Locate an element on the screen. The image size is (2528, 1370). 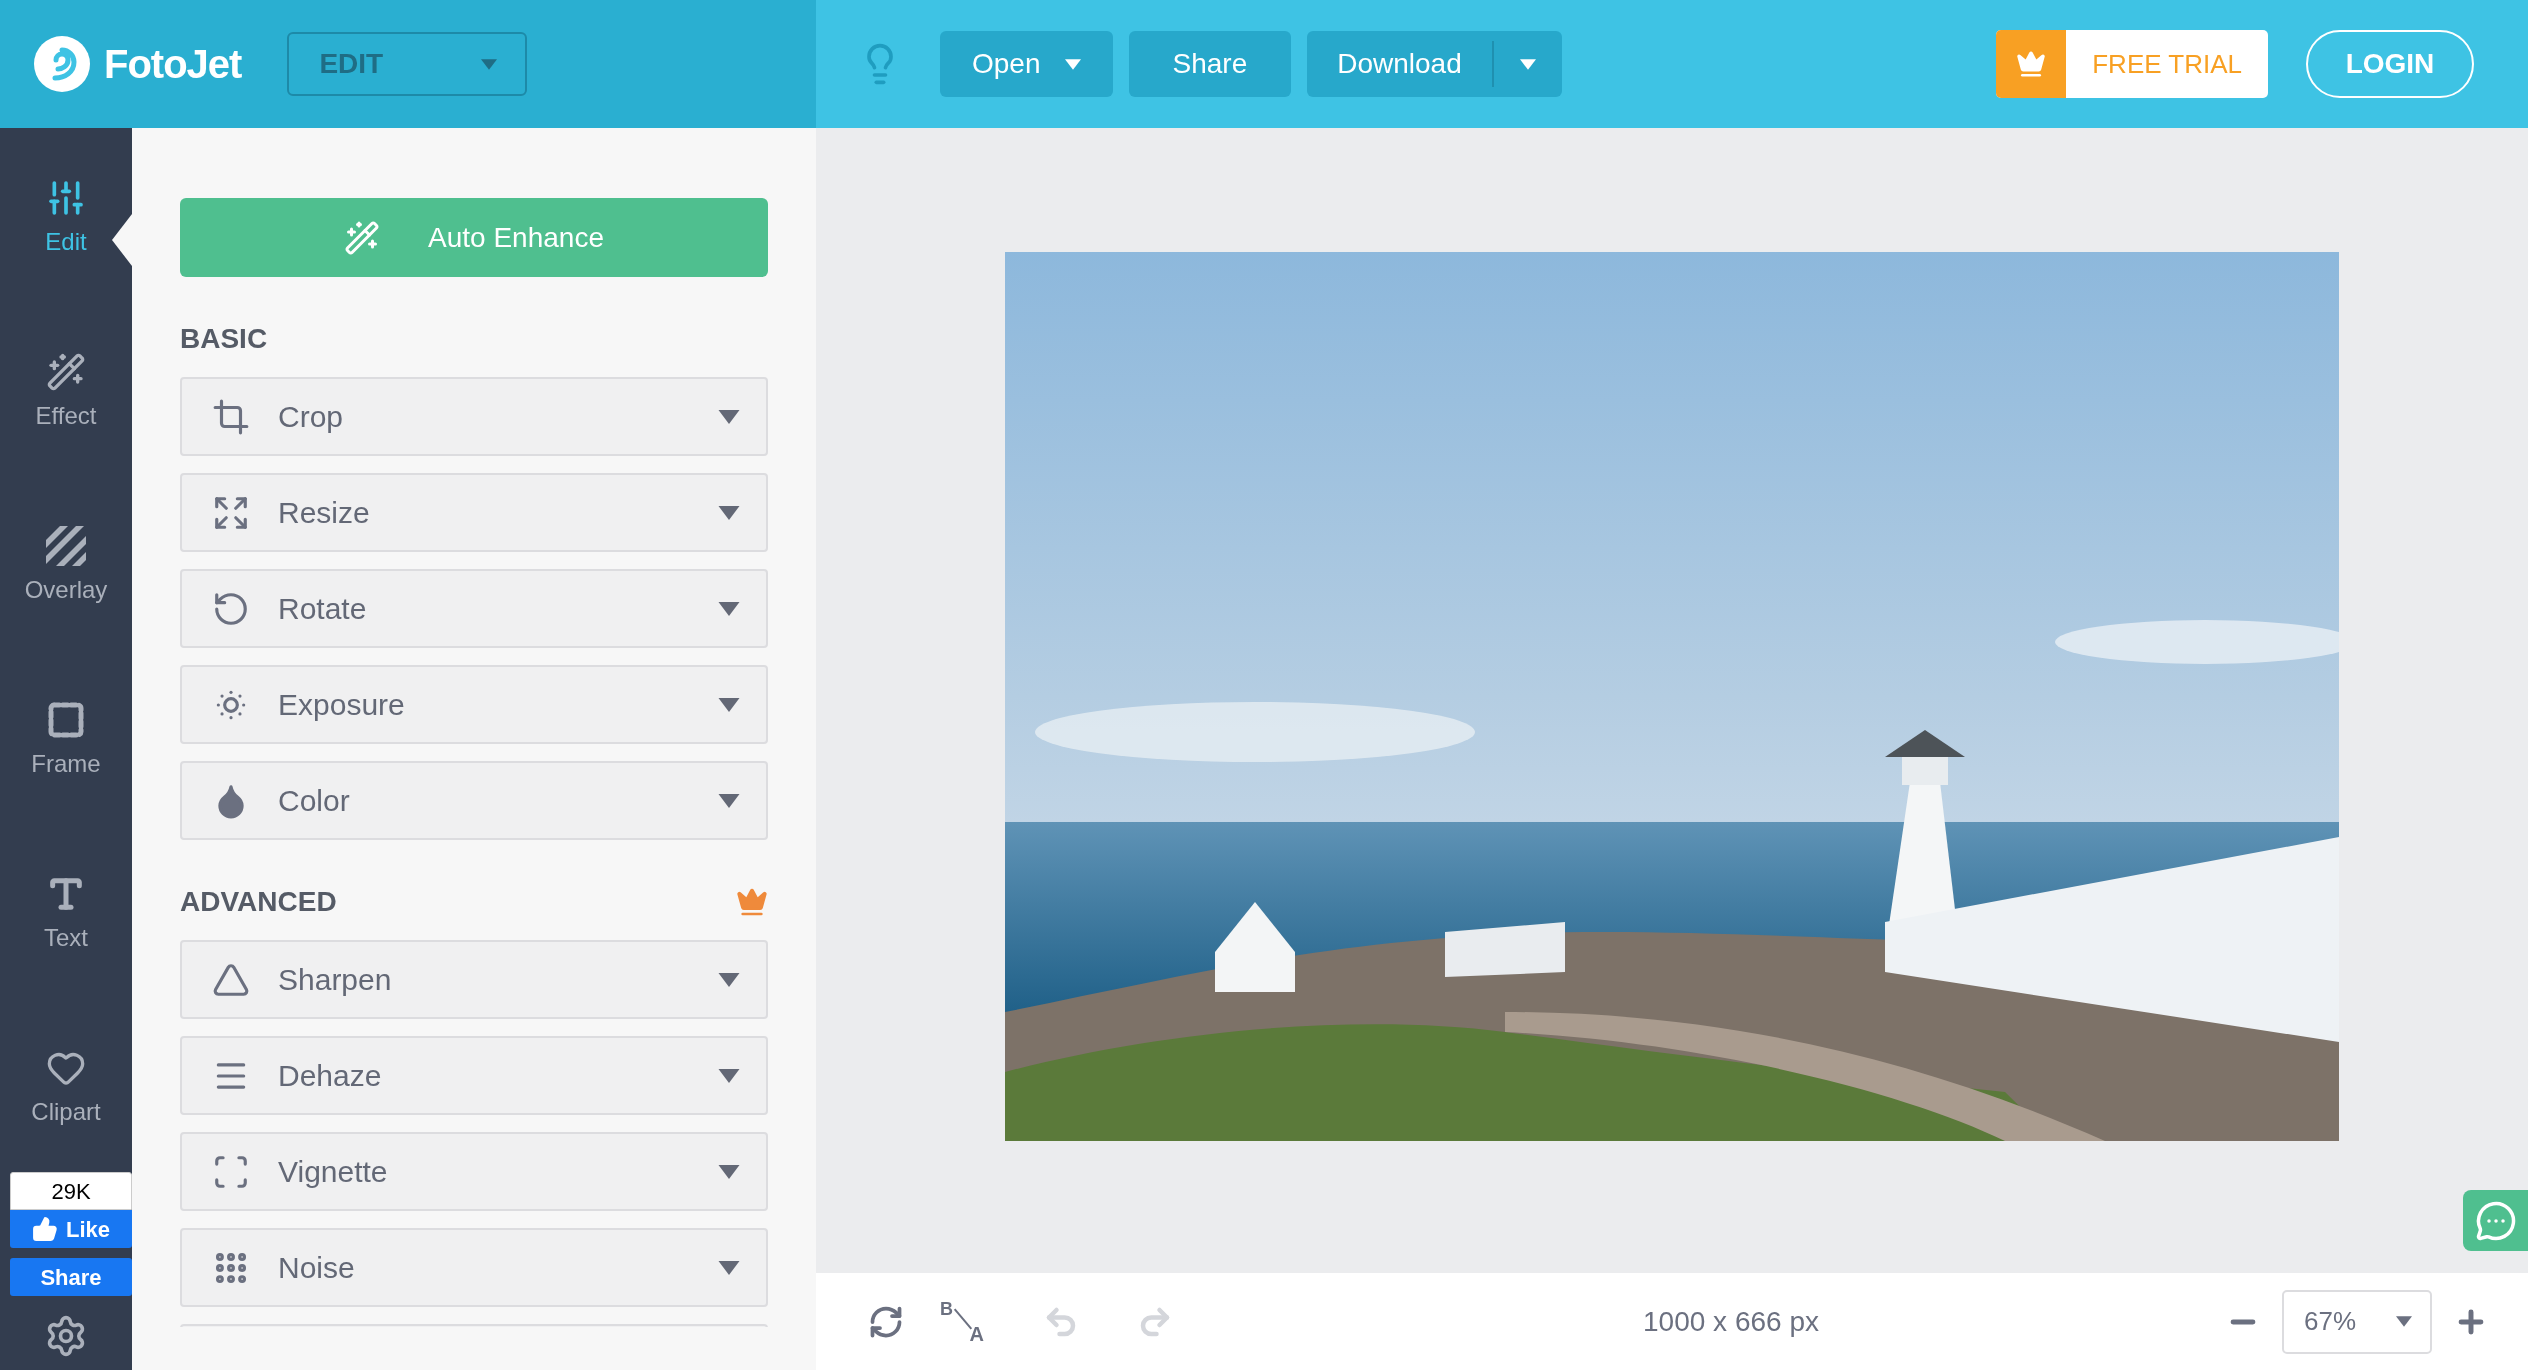
like-count: 29K is located at coordinates (71, 1191).